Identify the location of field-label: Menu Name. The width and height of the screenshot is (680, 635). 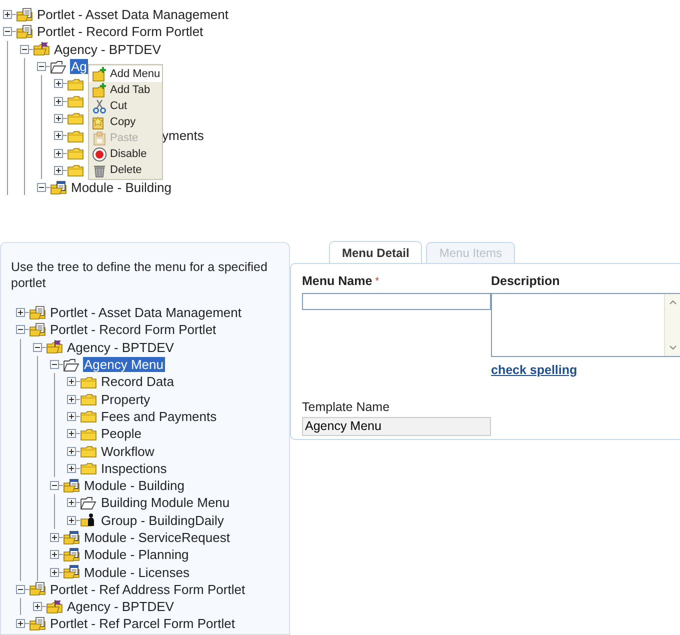
(337, 281).